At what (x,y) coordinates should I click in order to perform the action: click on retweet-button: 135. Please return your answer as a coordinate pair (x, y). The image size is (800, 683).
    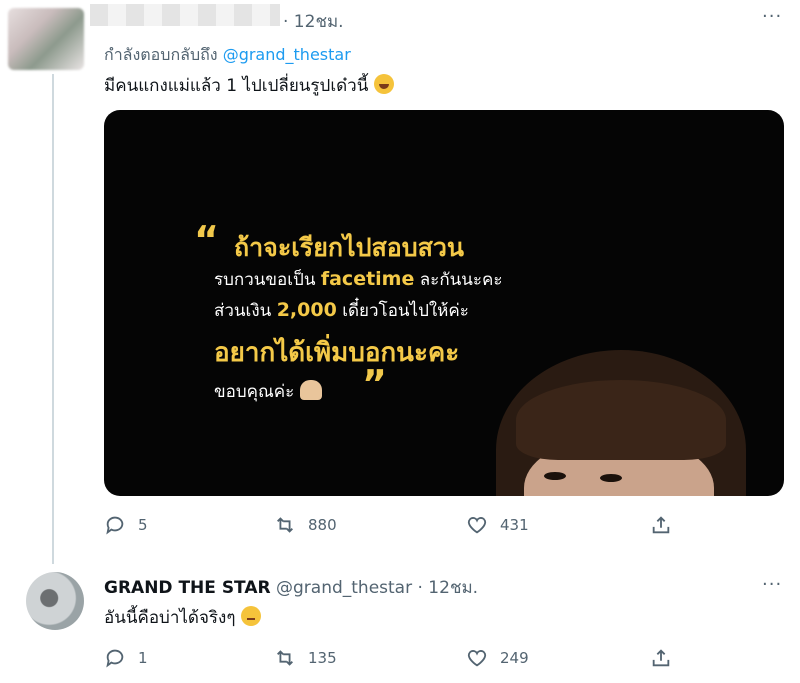
    Looking at the image, I should click on (305, 658).